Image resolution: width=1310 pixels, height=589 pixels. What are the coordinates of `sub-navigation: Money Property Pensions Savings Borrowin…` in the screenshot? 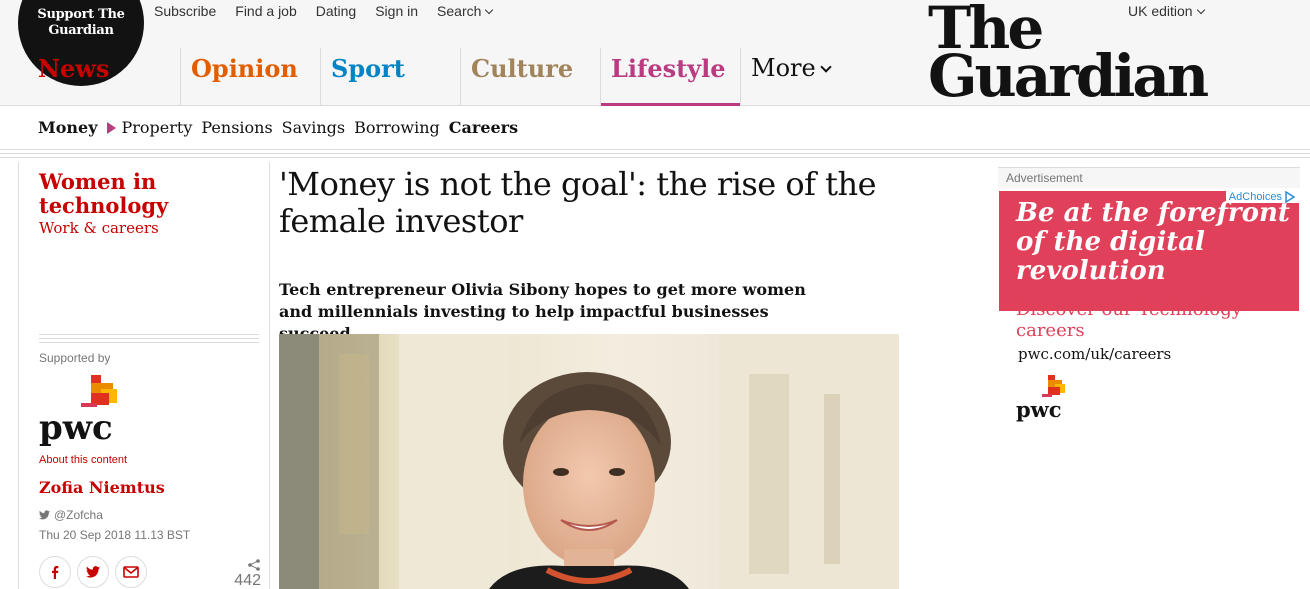 It's located at (282, 127).